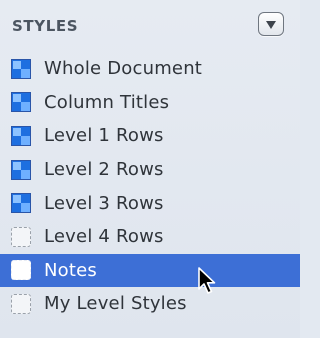  Describe the element at coordinates (104, 203) in the screenshot. I see `style-item-label: Level 3 Rows` at that location.